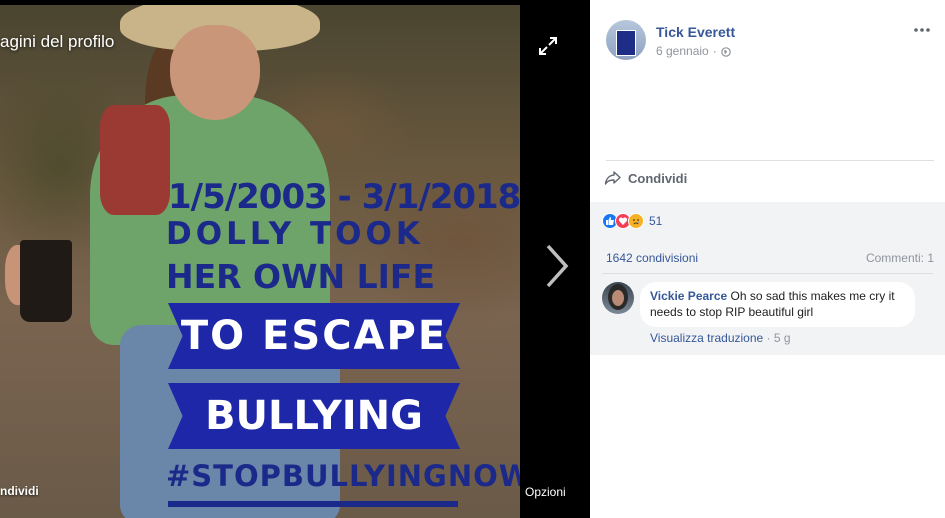 The width and height of the screenshot is (945, 518). I want to click on comment-meta: Visualizza traduzione · 5 g, so click(720, 338).